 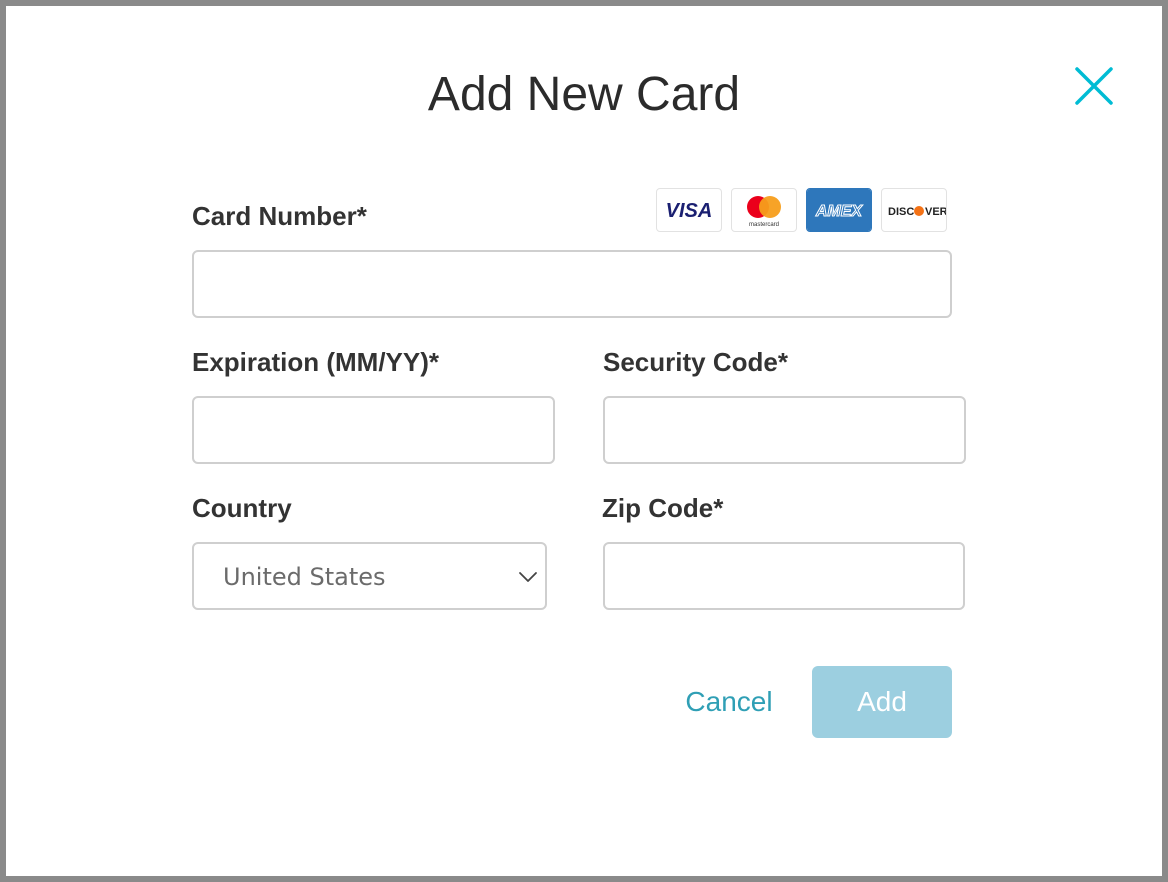 What do you see at coordinates (242, 508) in the screenshot?
I see `country-label: Country` at bounding box center [242, 508].